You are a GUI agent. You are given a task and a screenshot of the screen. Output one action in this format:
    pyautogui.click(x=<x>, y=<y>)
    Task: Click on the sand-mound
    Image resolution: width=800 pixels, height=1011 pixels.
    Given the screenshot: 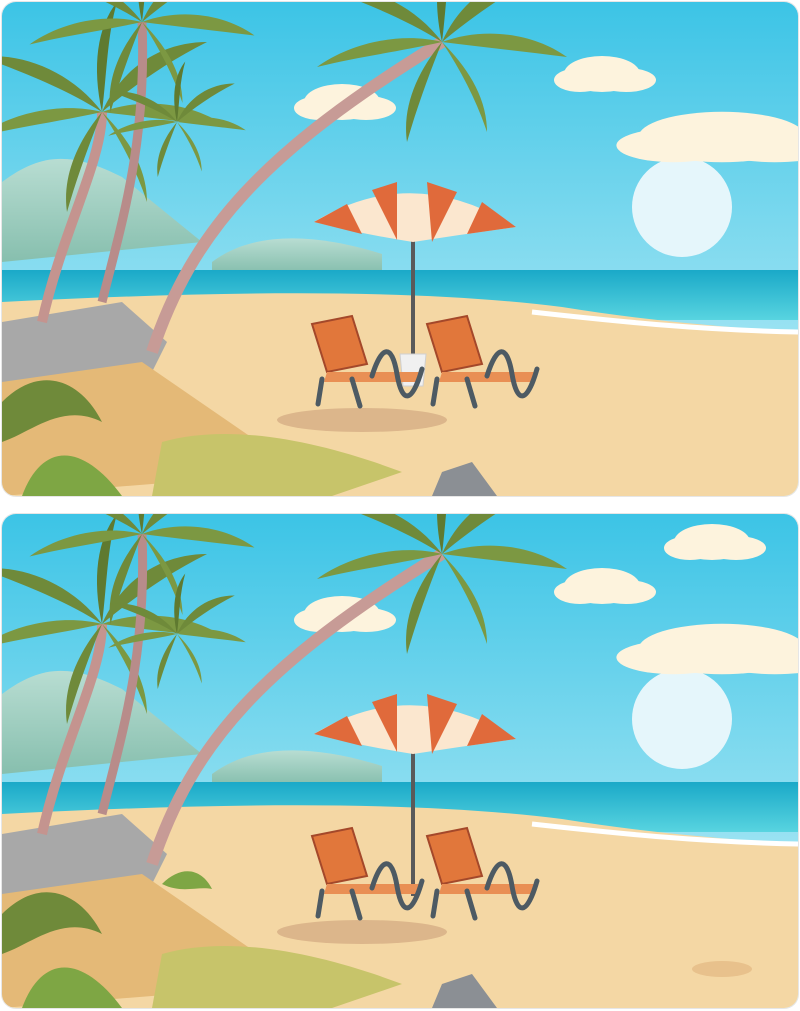 What is the action you would take?
    pyautogui.click(x=722, y=969)
    